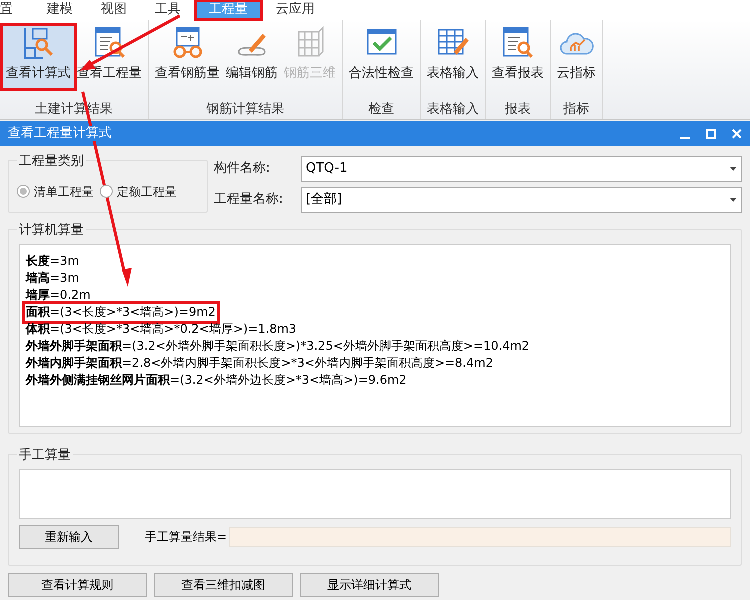 The width and height of the screenshot is (750, 600). What do you see at coordinates (58, 295) in the screenshot?
I see `formula-line: 墙厚=0.2m` at bounding box center [58, 295].